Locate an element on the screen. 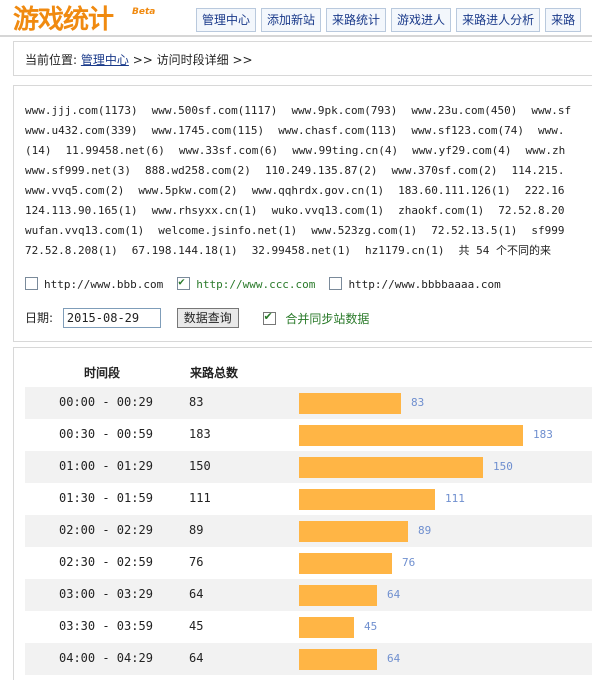  time-period-cell: 01:30 - 01:59 is located at coordinates (106, 498).